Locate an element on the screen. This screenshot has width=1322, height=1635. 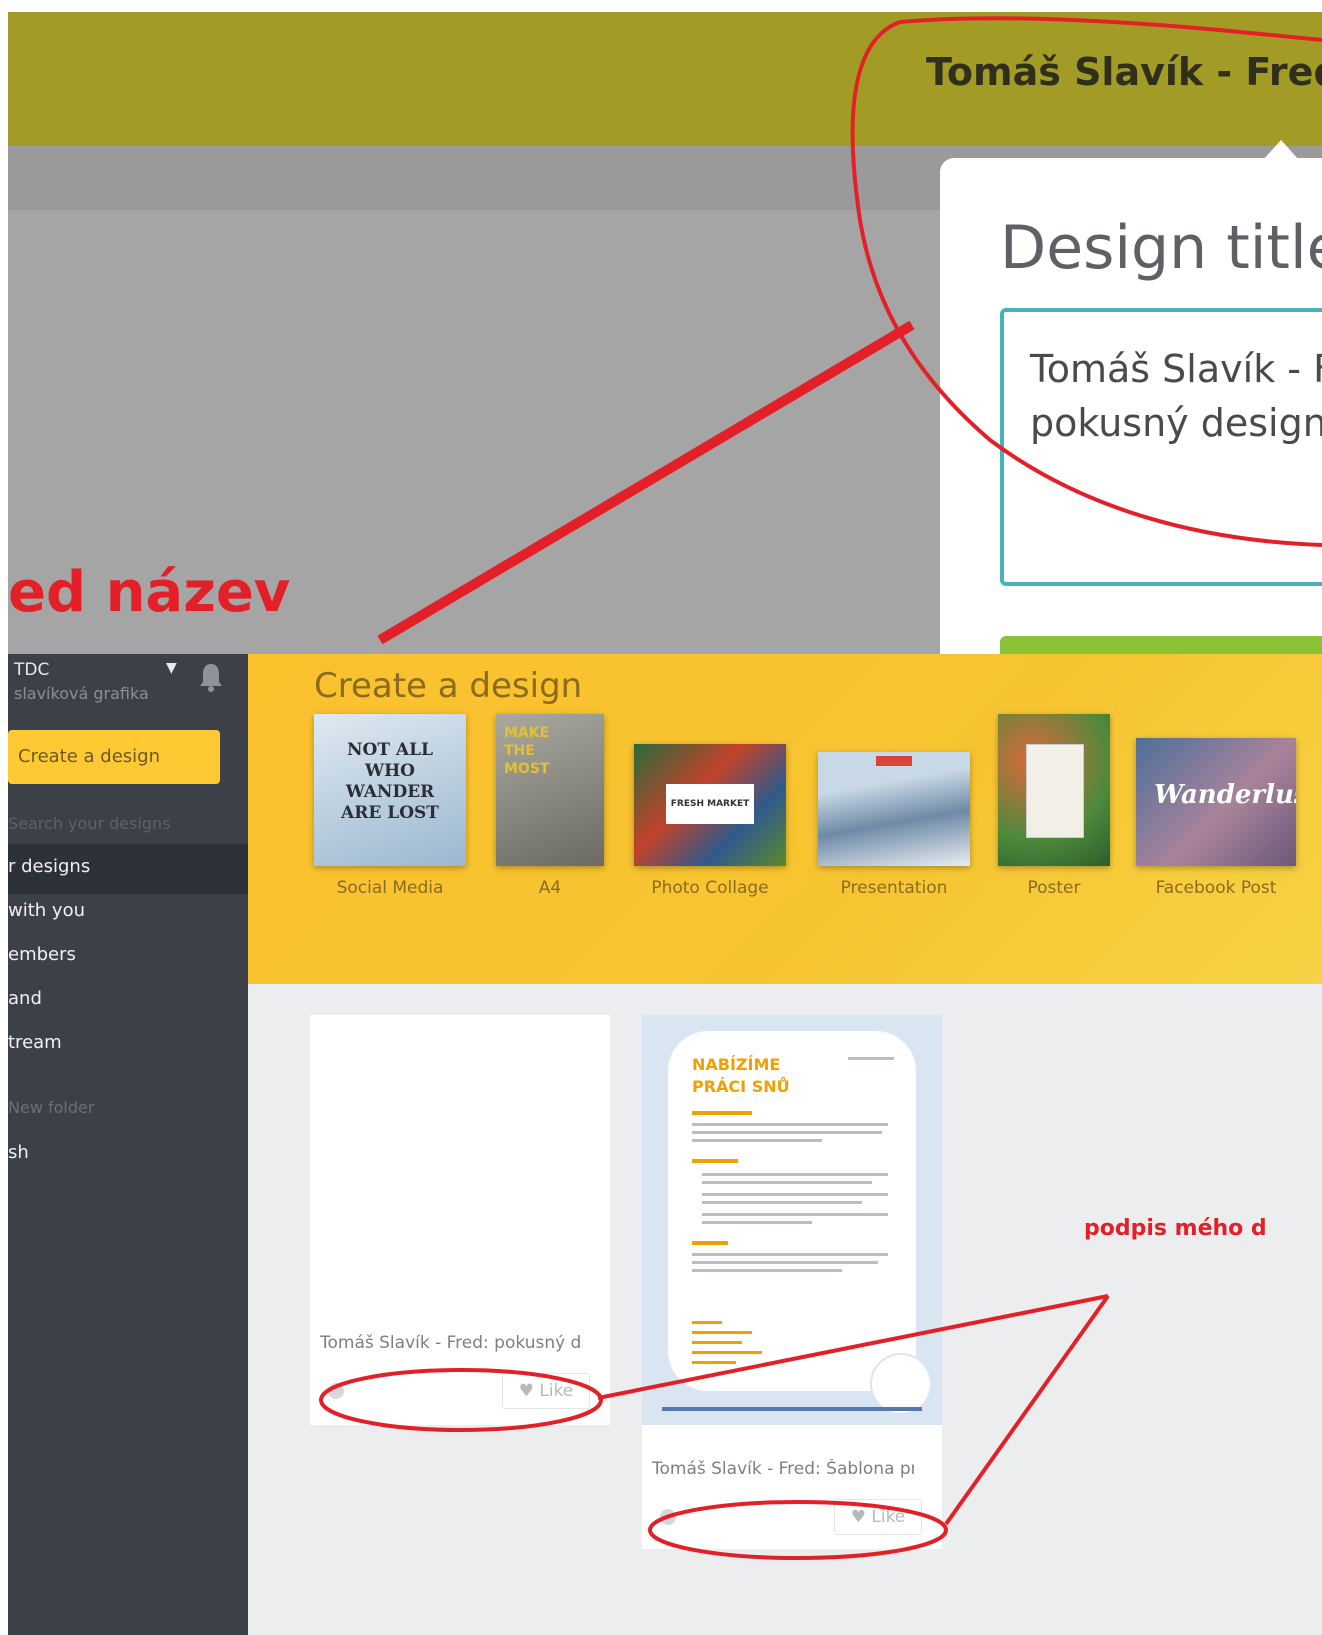
design-title-input: Tomáš Slavík - Fr pokusný design is located at coordinates (1161, 447).